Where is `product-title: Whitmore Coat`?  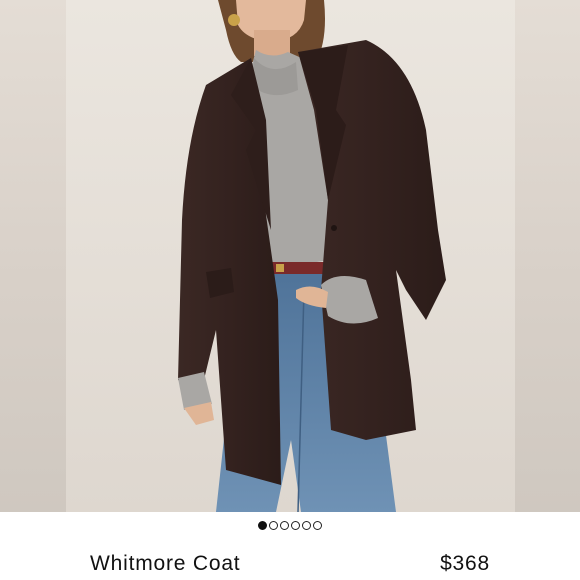 product-title: Whitmore Coat is located at coordinates (165, 563).